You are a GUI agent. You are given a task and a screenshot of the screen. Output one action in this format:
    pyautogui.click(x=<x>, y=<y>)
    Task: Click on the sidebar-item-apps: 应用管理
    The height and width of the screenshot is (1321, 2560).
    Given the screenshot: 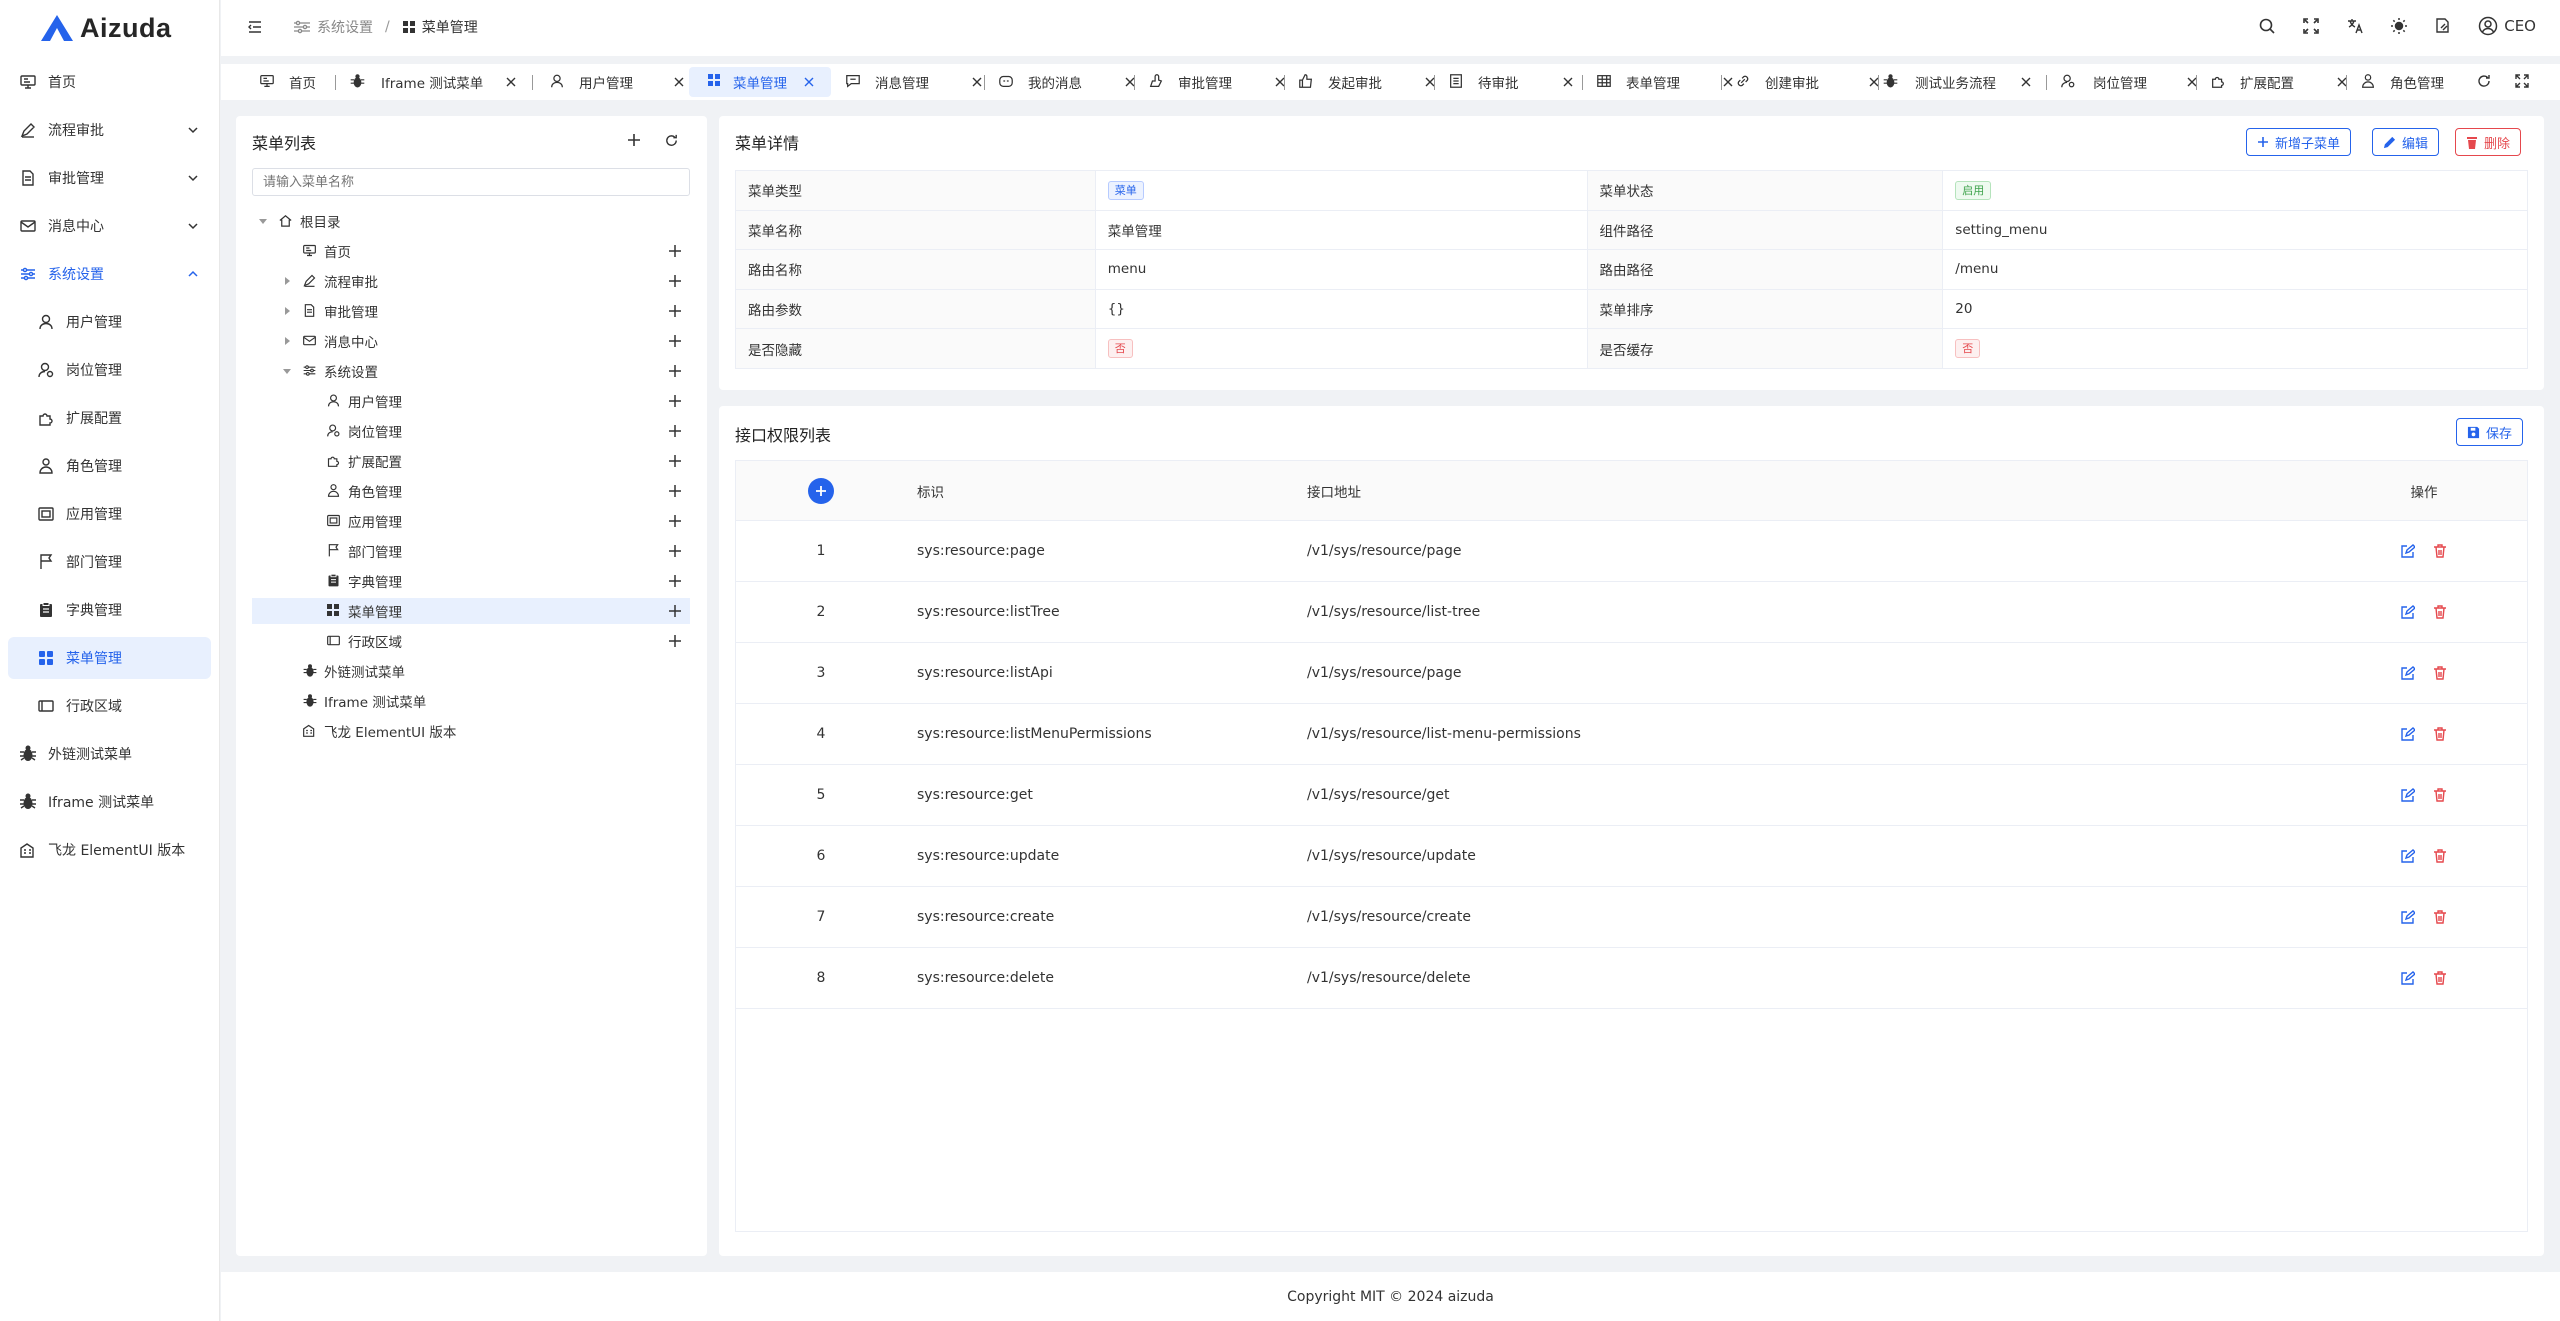 What is the action you would take?
    pyautogui.click(x=109, y=514)
    